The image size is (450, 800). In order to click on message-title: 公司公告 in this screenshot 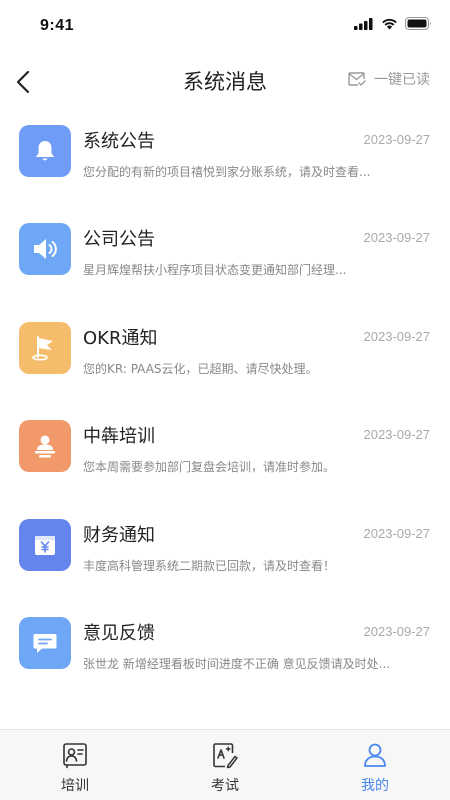, I will do `click(119, 240)`.